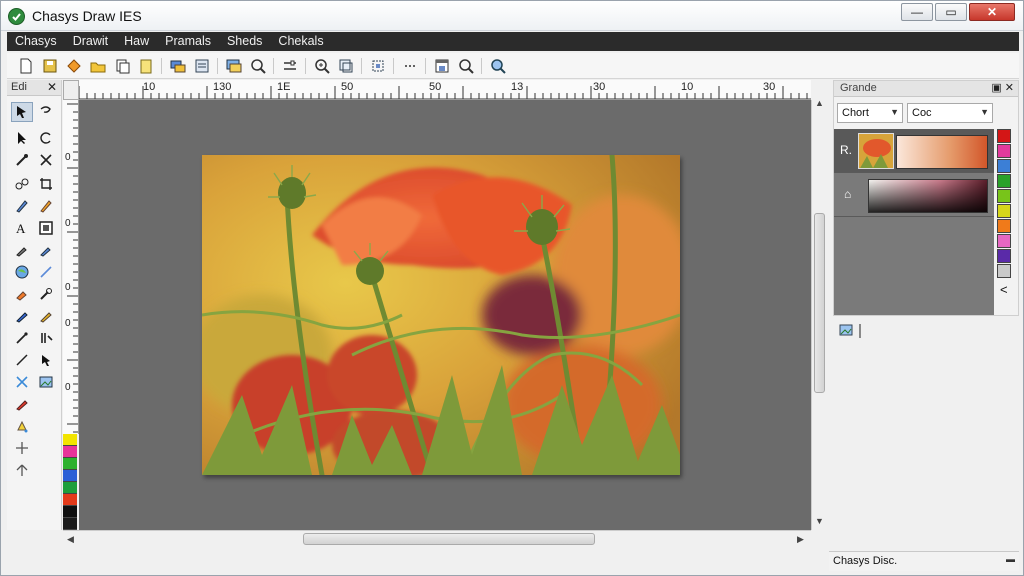 This screenshot has width=1024, height=576. What do you see at coordinates (46, 184) in the screenshot?
I see `crop-tool-icon` at bounding box center [46, 184].